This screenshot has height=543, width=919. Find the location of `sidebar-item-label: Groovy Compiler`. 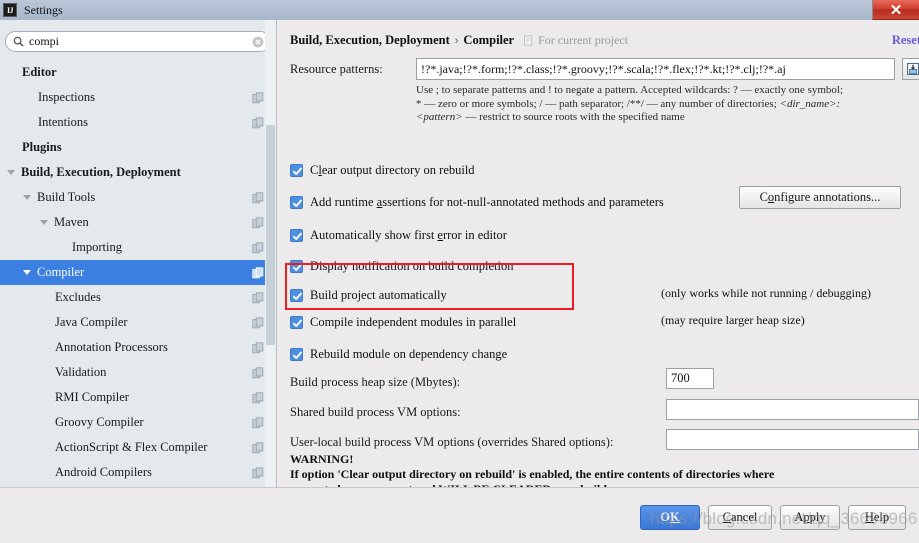

sidebar-item-label: Groovy Compiler is located at coordinates (99, 422).